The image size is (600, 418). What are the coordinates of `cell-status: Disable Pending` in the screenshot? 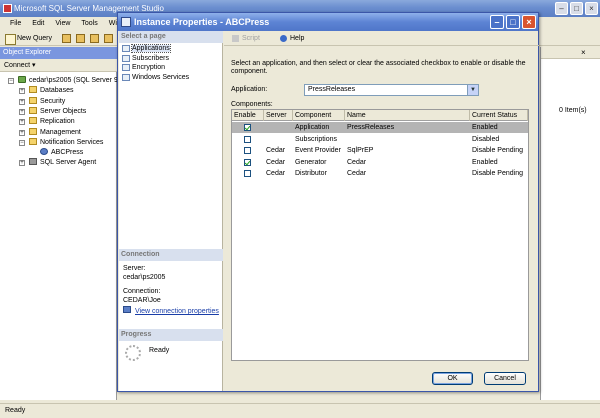 It's located at (497, 174).